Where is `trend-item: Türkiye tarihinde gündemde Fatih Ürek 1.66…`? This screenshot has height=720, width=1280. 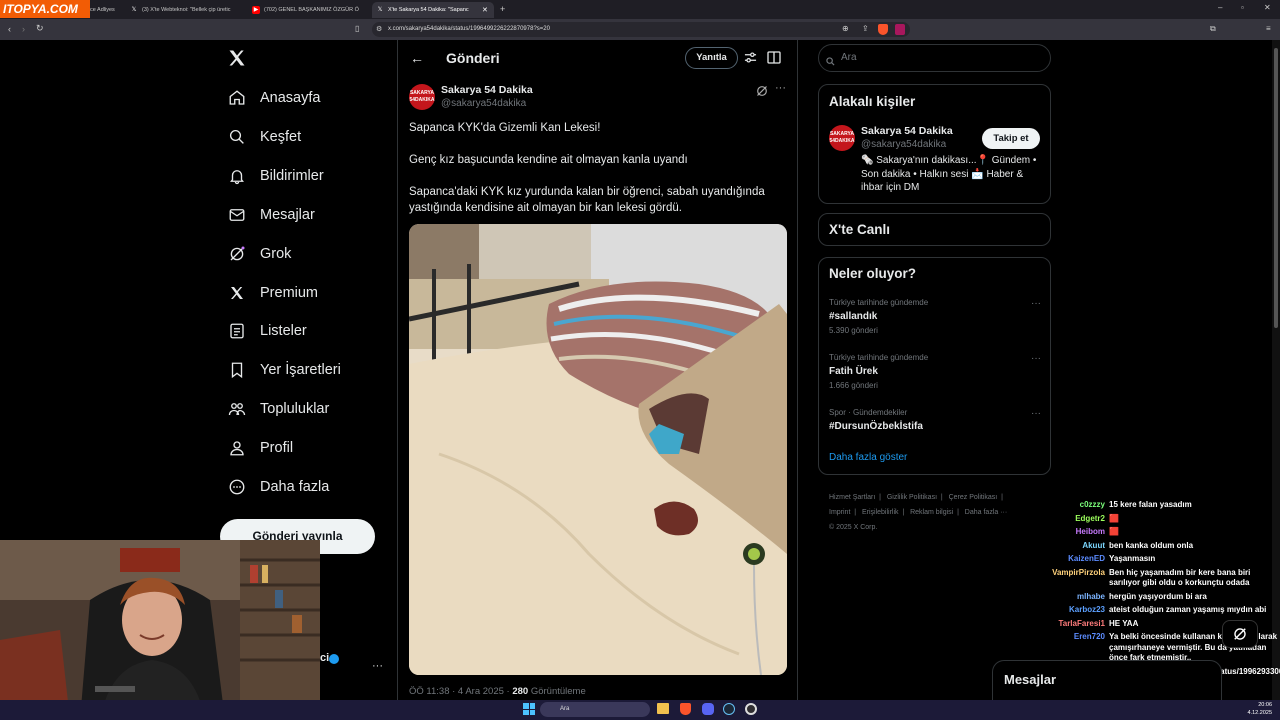
trend-item: Türkiye tarihinde gündemde Fatih Ürek 1.66… is located at coordinates (935, 371).